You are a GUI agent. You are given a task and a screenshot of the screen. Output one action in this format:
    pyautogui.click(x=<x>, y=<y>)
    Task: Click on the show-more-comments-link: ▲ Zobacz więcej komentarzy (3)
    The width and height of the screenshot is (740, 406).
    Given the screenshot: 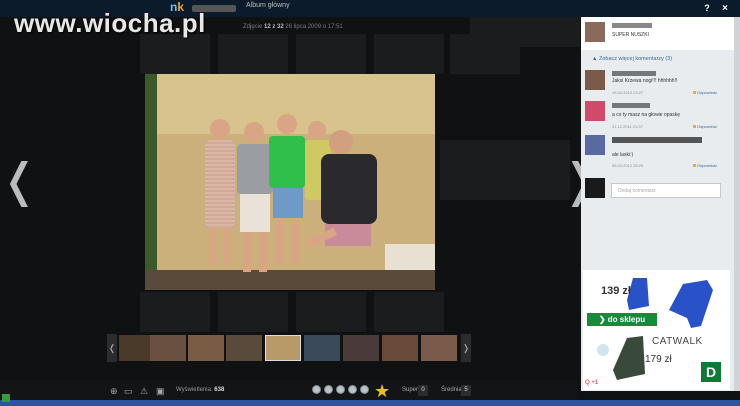 What is the action you would take?
    pyautogui.click(x=632, y=59)
    